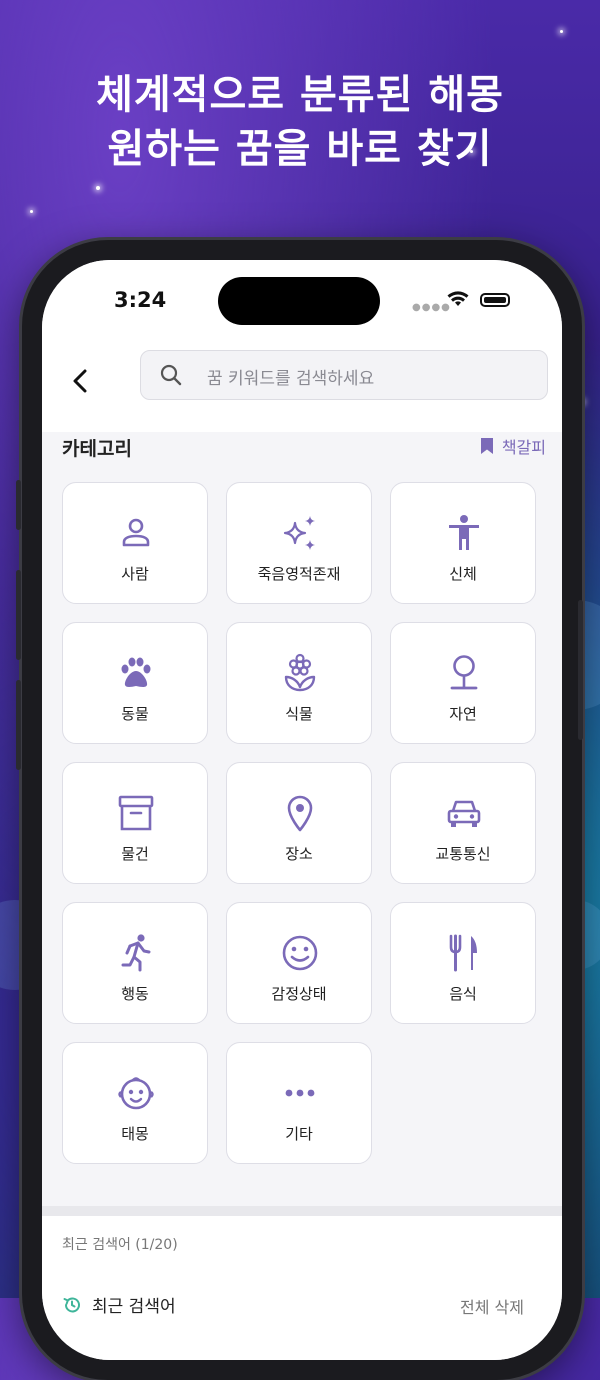 This screenshot has height=1380, width=600. I want to click on category-card-plant: 식물, so click(299, 683).